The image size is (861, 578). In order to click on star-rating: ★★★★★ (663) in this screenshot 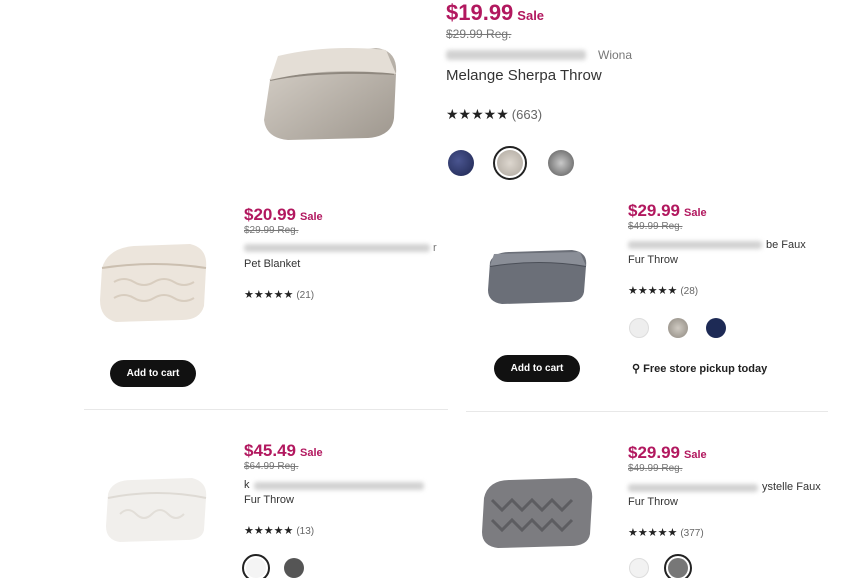, I will do `click(494, 114)`.